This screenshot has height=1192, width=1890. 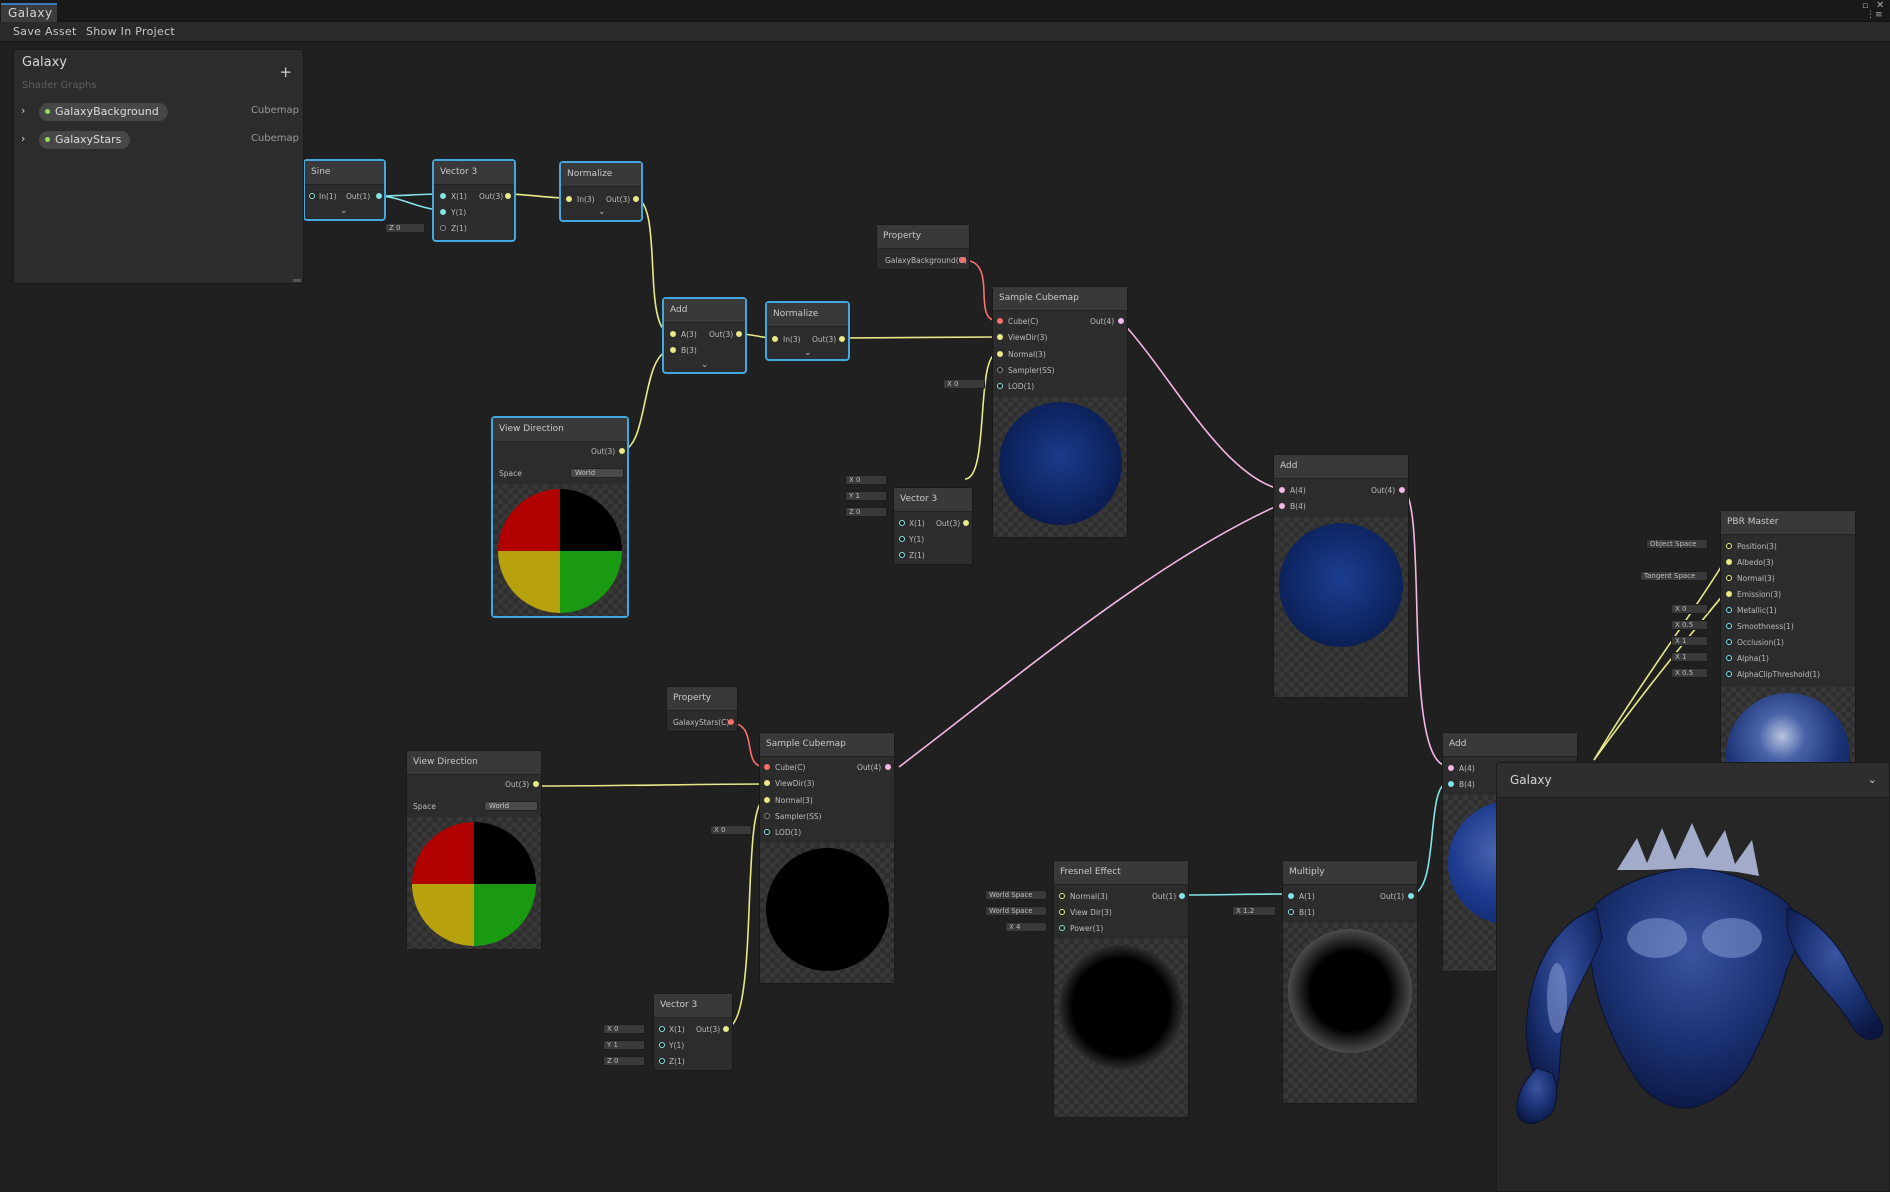 I want to click on window-tab: Galaxy, so click(x=29, y=12).